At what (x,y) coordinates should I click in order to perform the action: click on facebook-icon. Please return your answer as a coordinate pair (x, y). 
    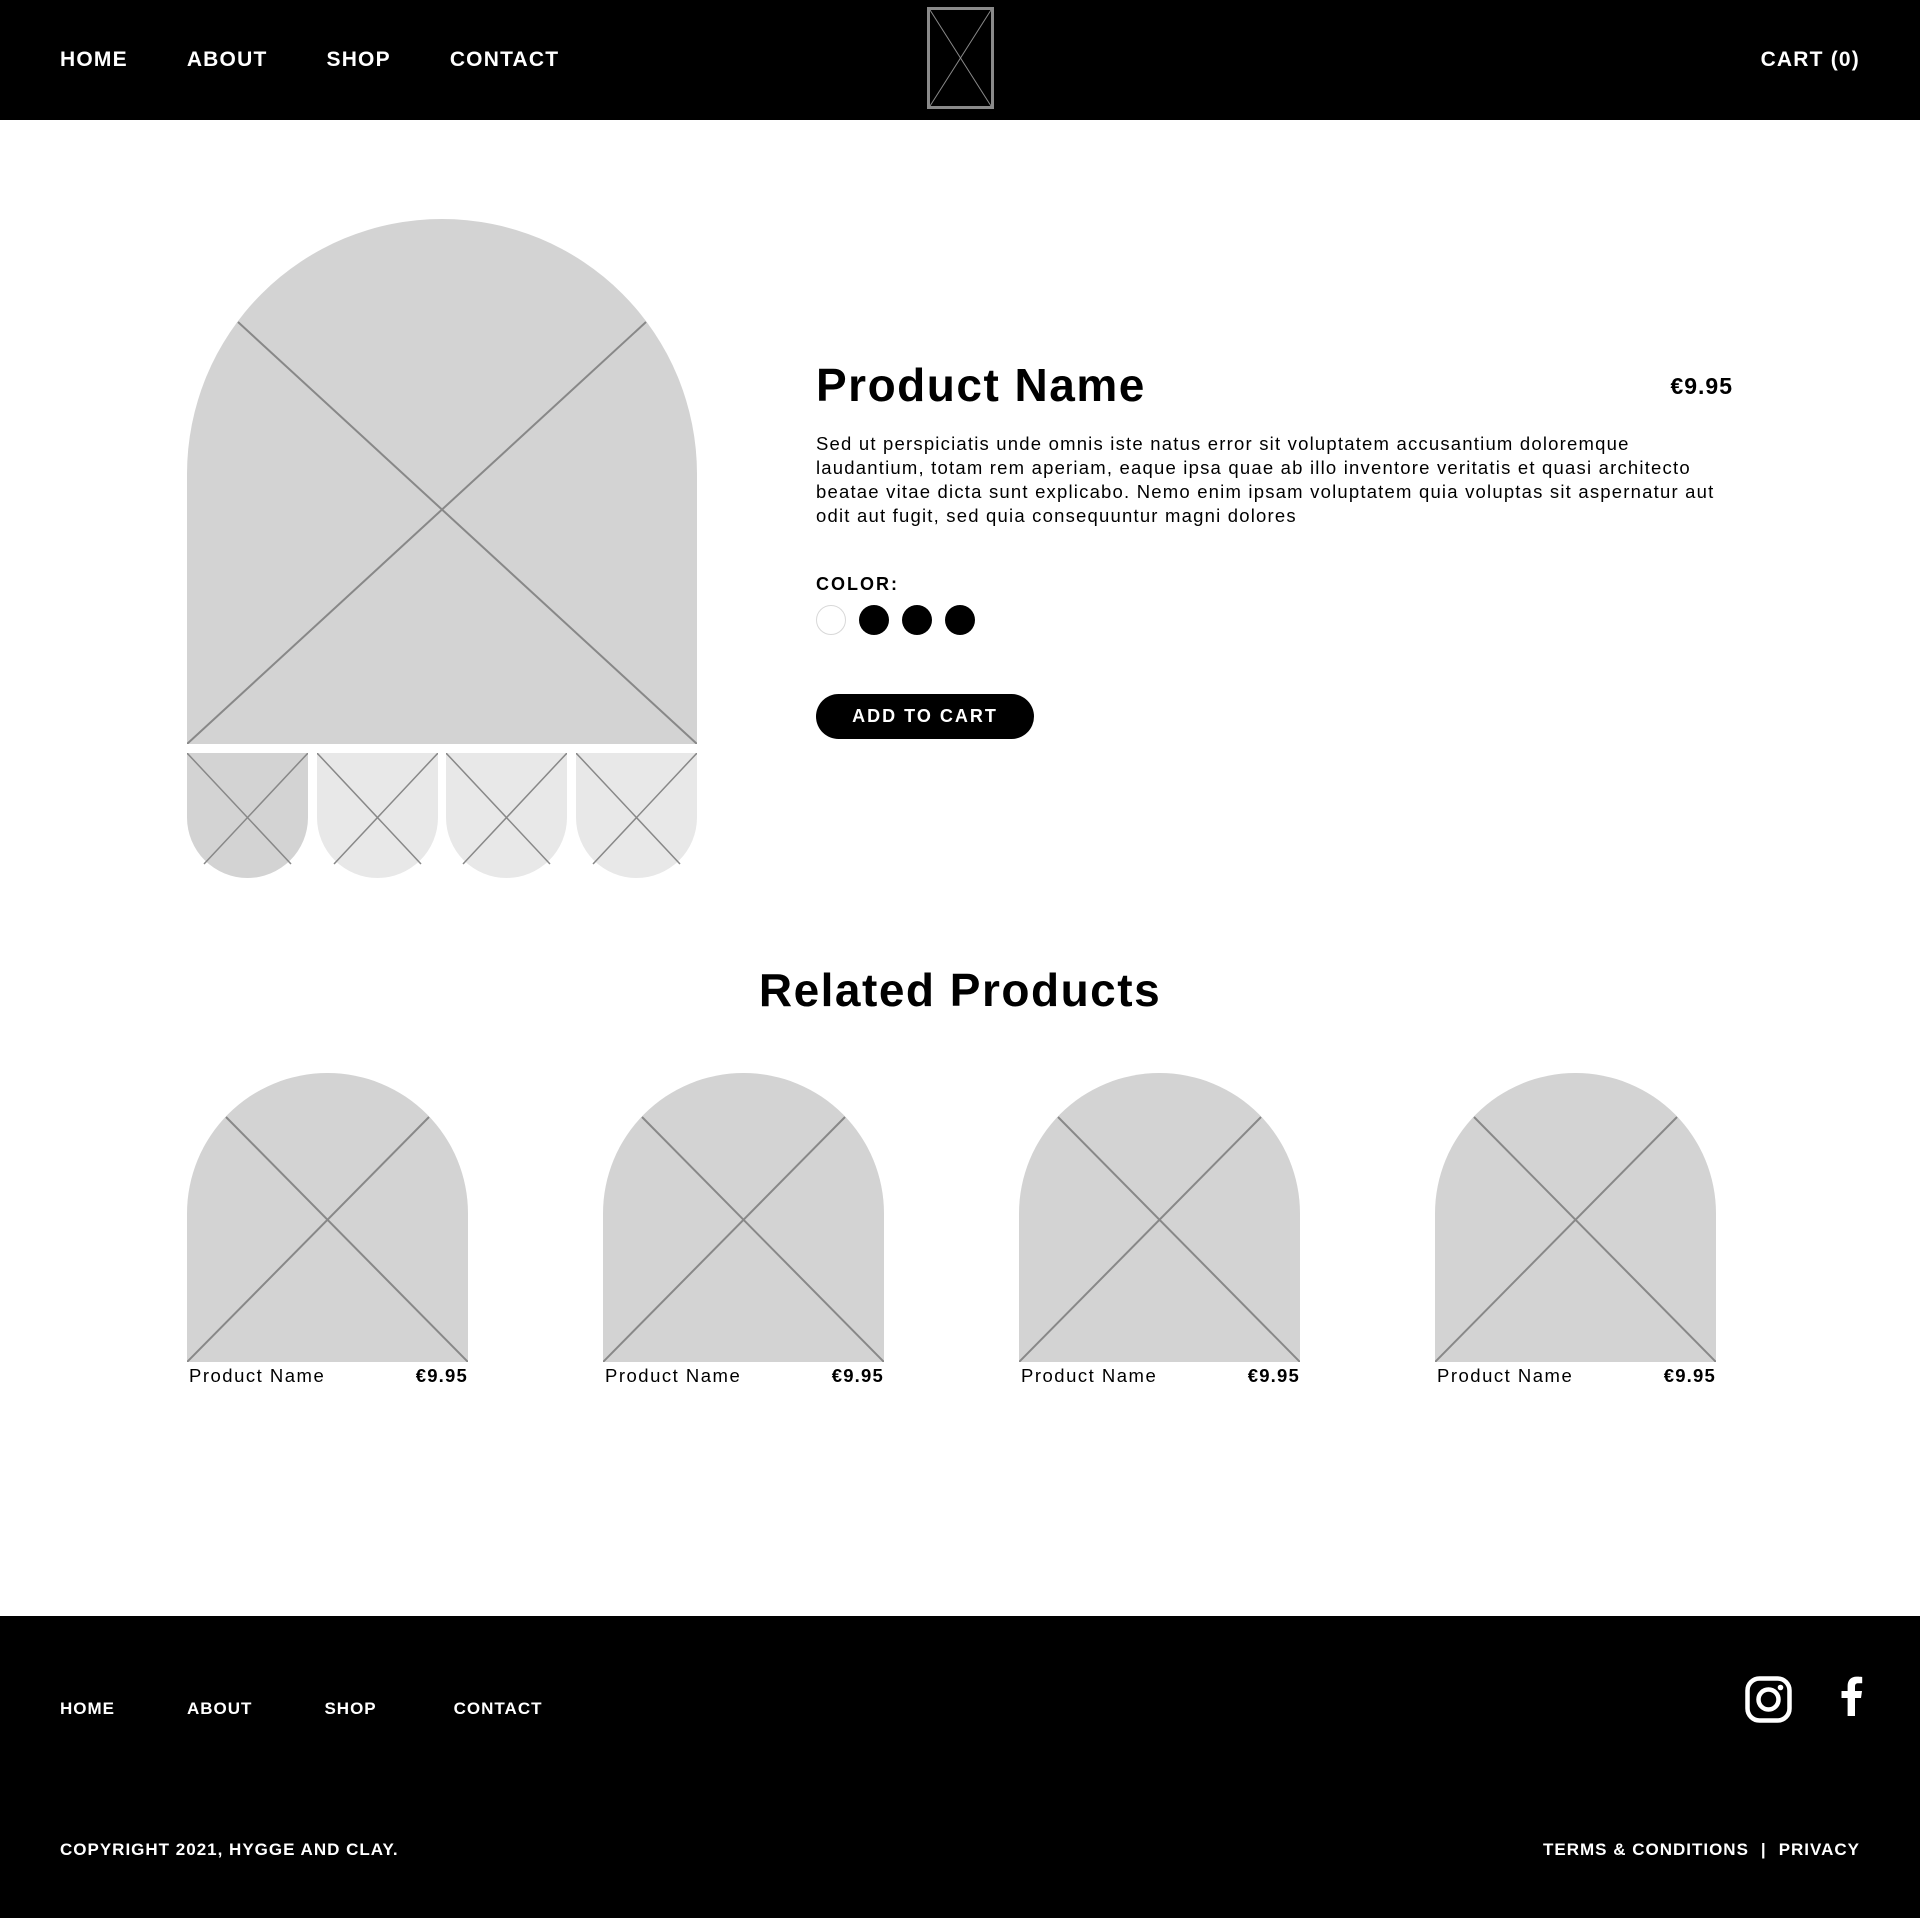
    Looking at the image, I should click on (1851, 1696).